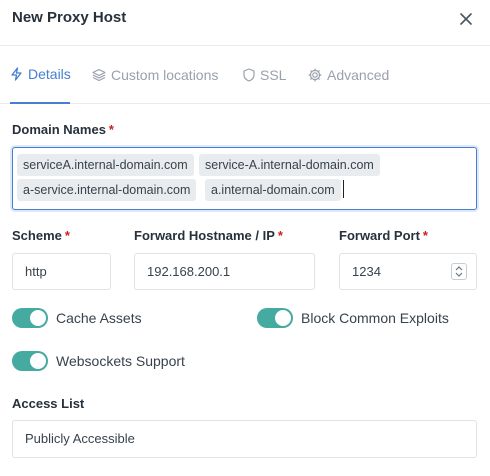 The image size is (490, 476). I want to click on tab-advanced: Advanced, so click(348, 75).